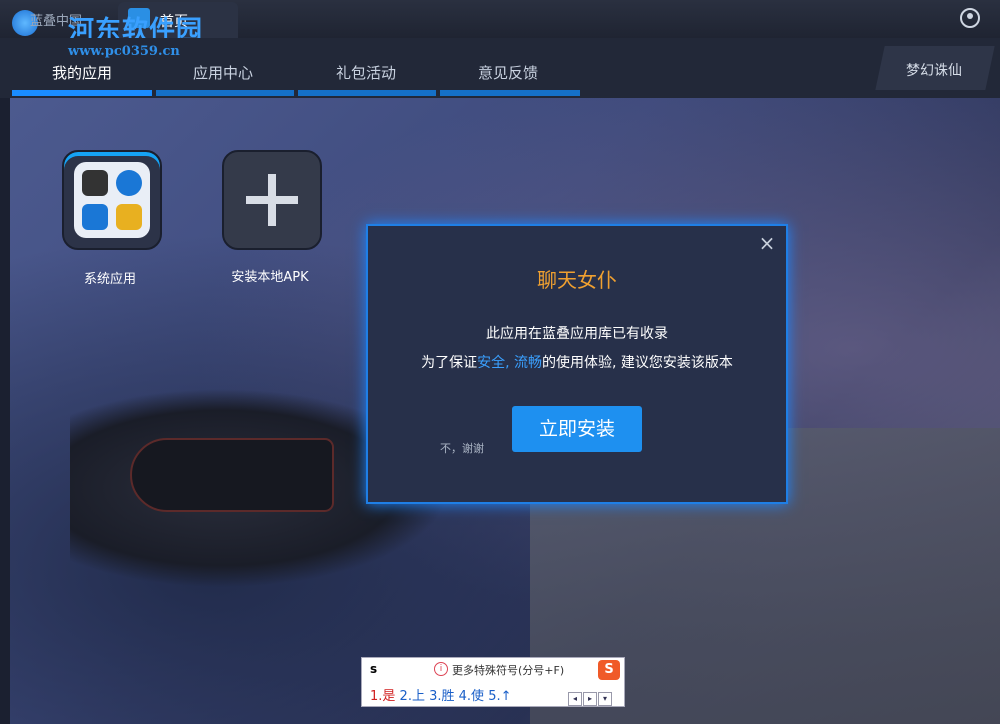 The image size is (1000, 724). I want to click on ime-candidate: 1.是, so click(382, 696).